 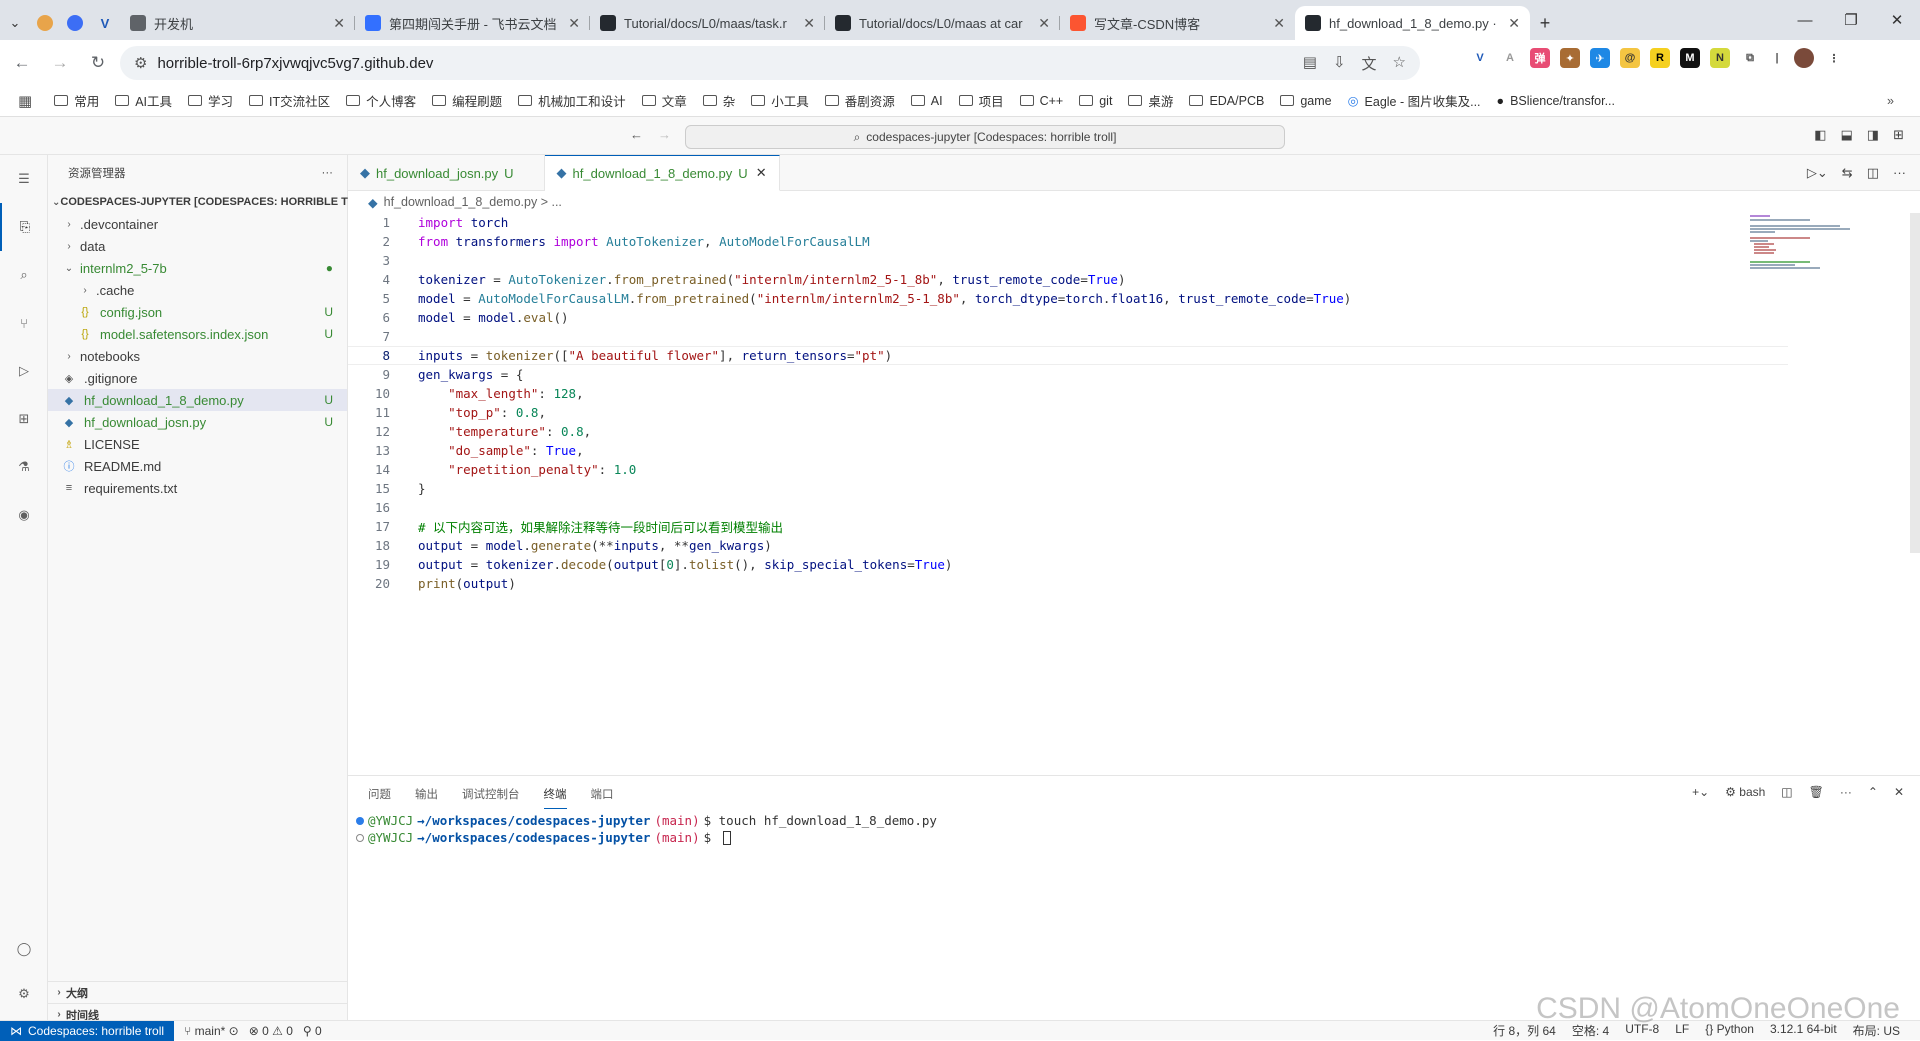 What do you see at coordinates (24, 371) in the screenshot?
I see `run-debug-icon: ▷` at bounding box center [24, 371].